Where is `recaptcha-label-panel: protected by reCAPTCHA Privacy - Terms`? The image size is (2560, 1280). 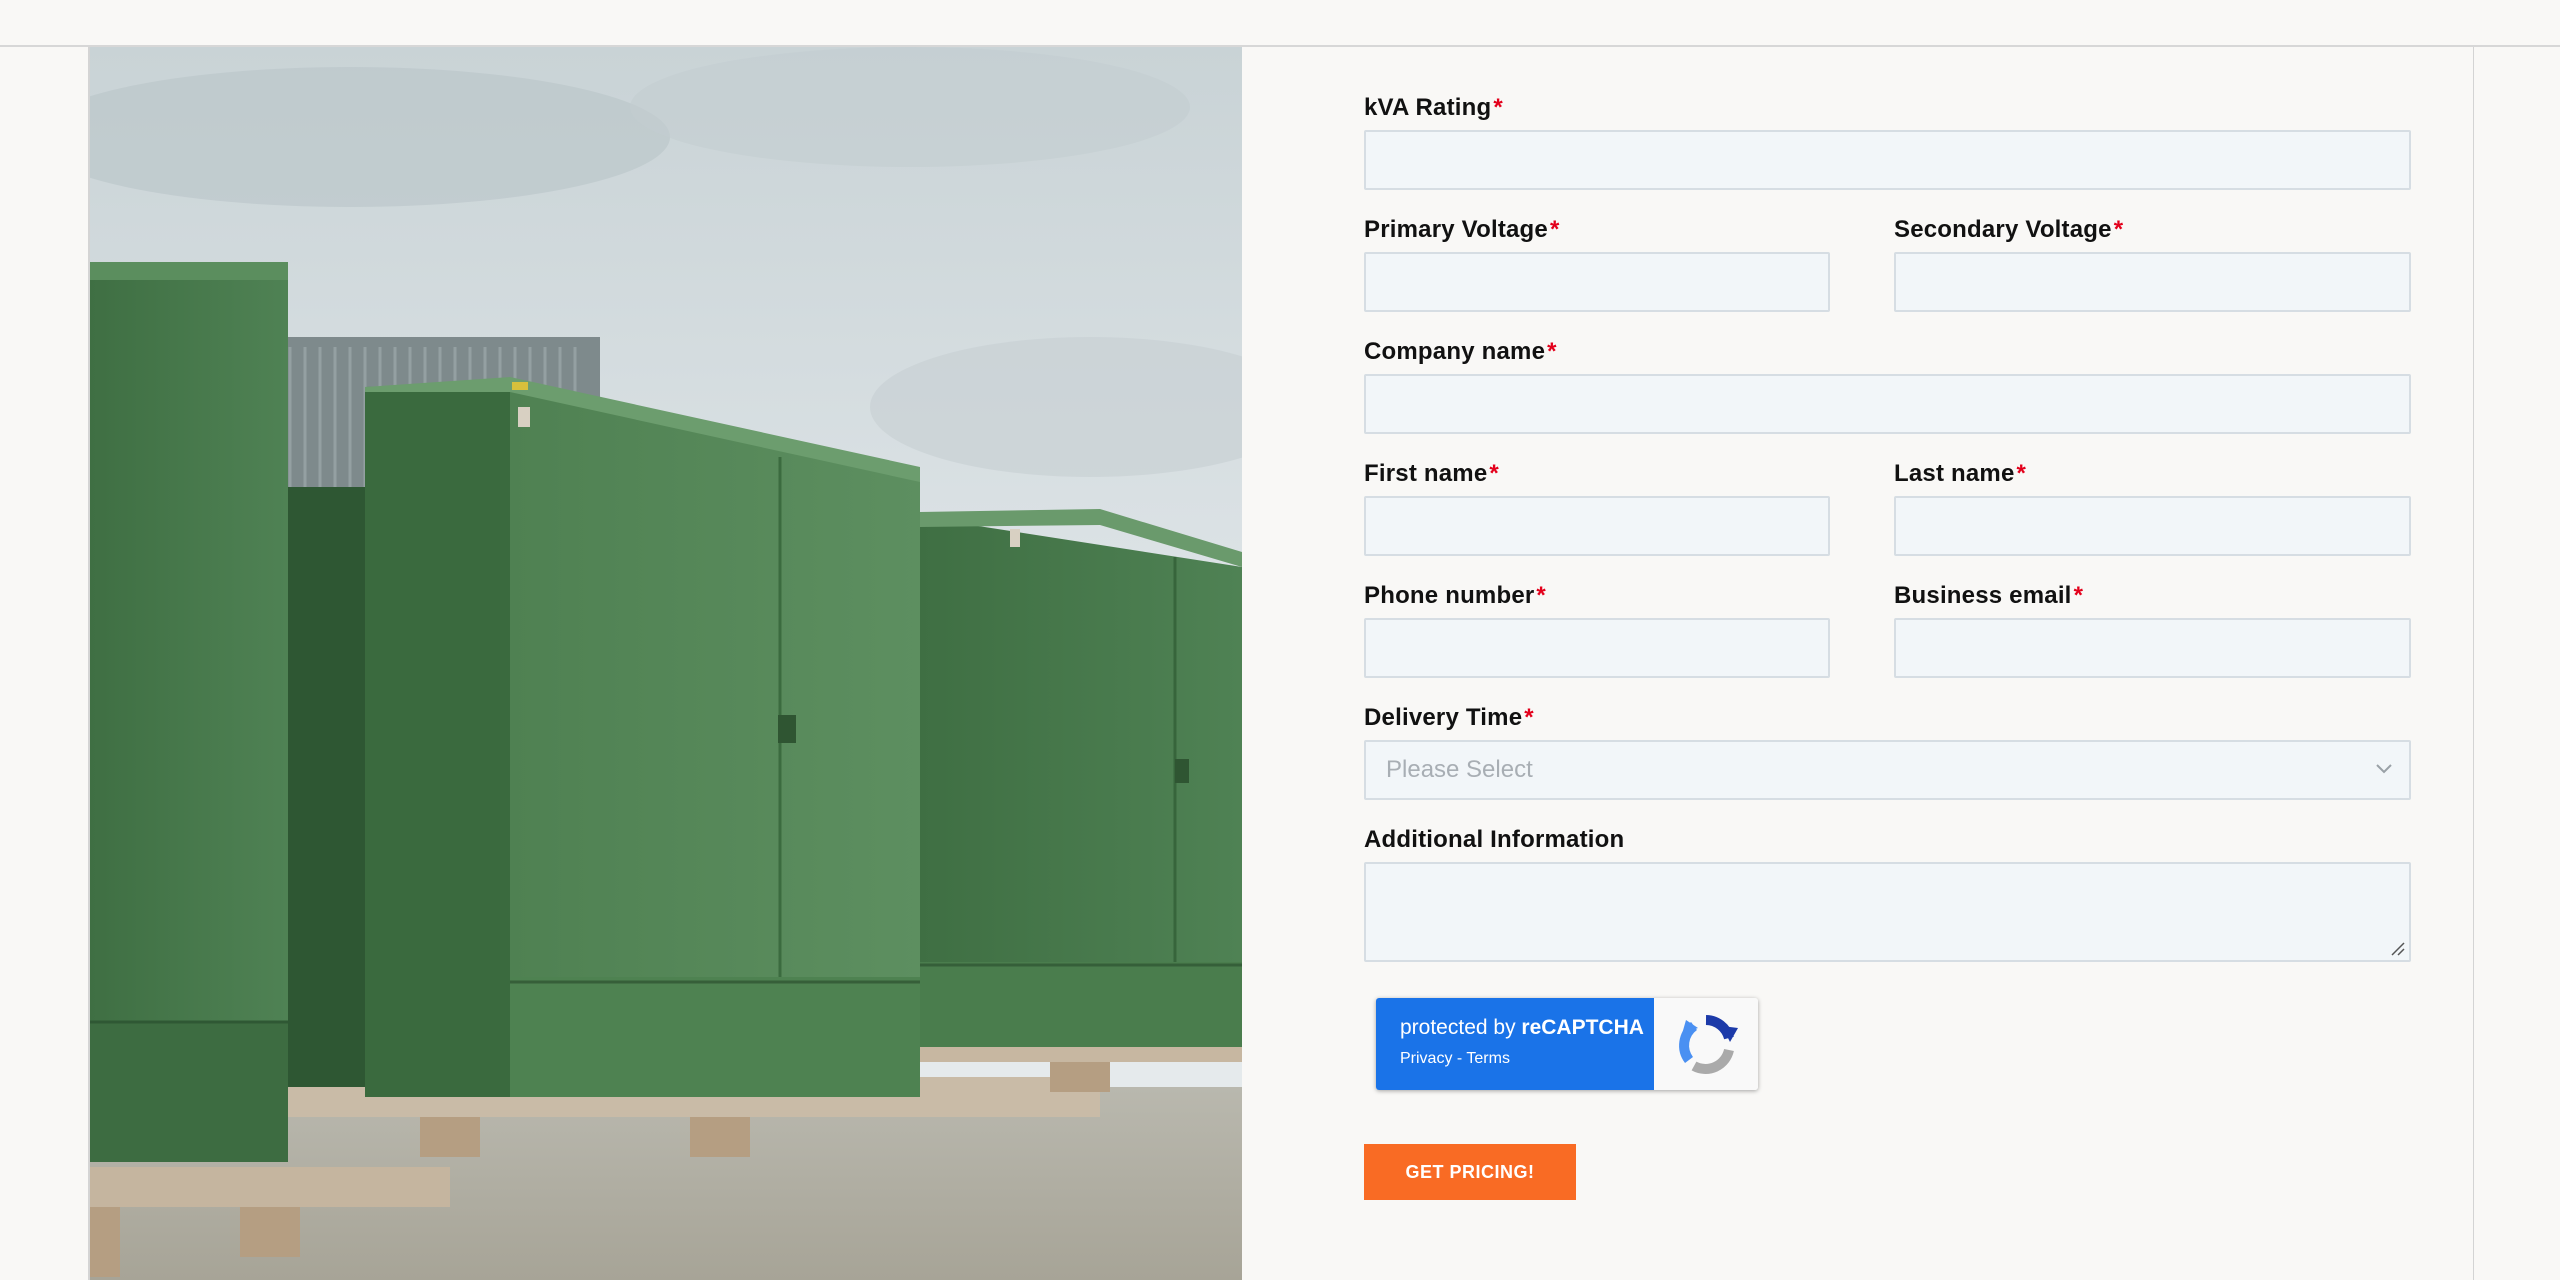
recaptcha-label-panel: protected by reCAPTCHA Privacy - Terms is located at coordinates (1515, 1044).